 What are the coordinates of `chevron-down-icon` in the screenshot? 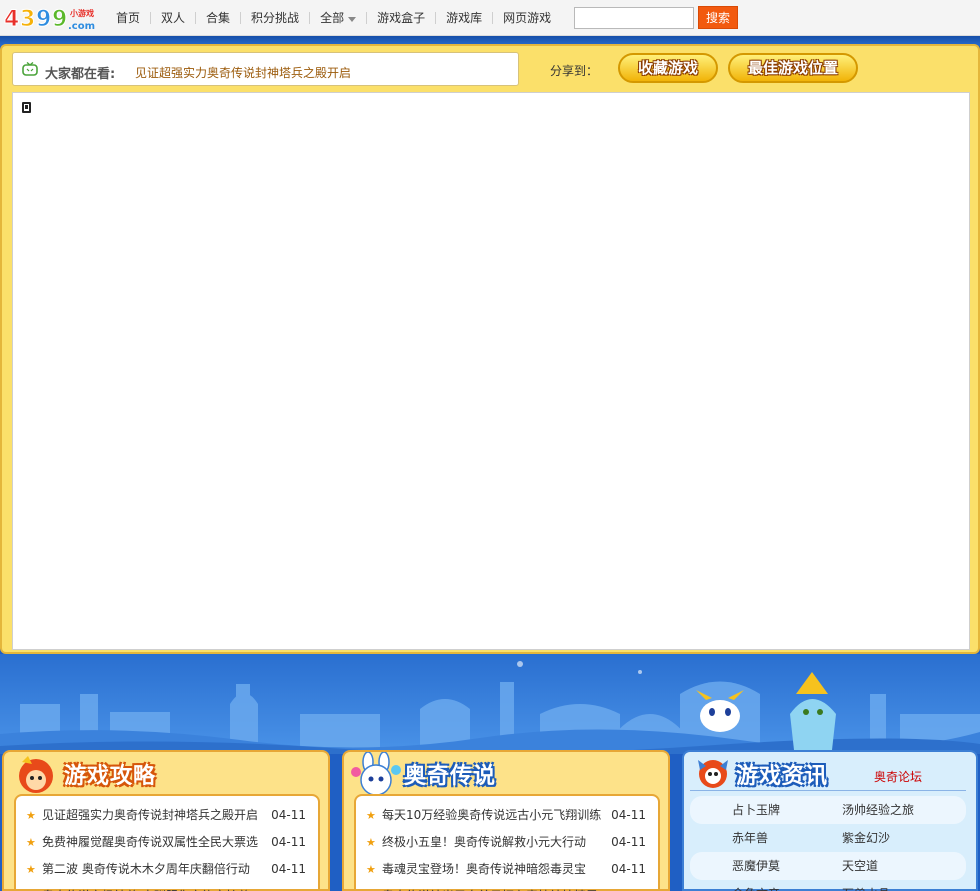 It's located at (352, 19).